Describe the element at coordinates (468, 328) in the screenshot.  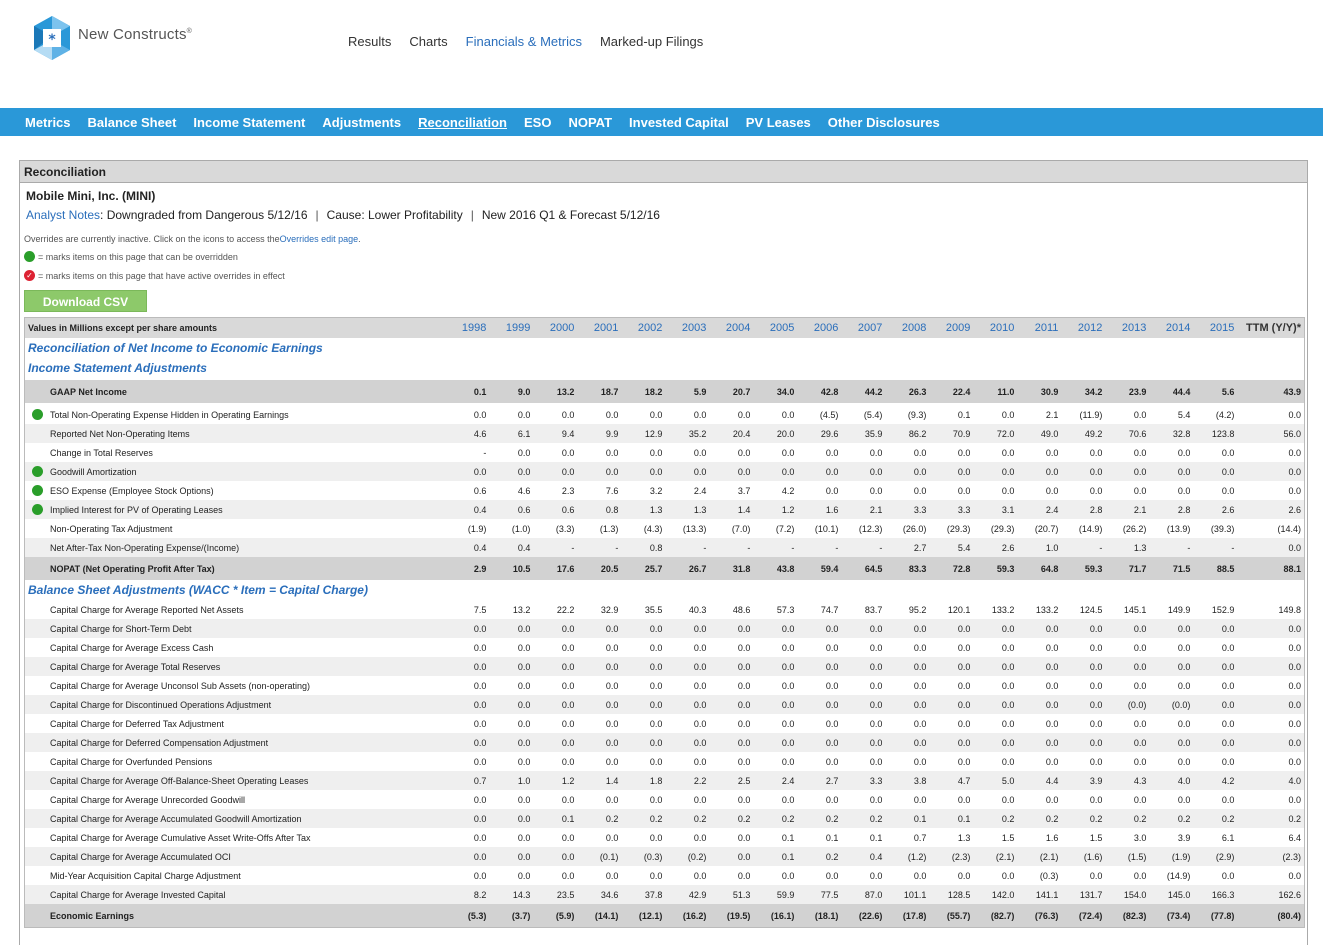
I see `value-cell: 1998` at that location.